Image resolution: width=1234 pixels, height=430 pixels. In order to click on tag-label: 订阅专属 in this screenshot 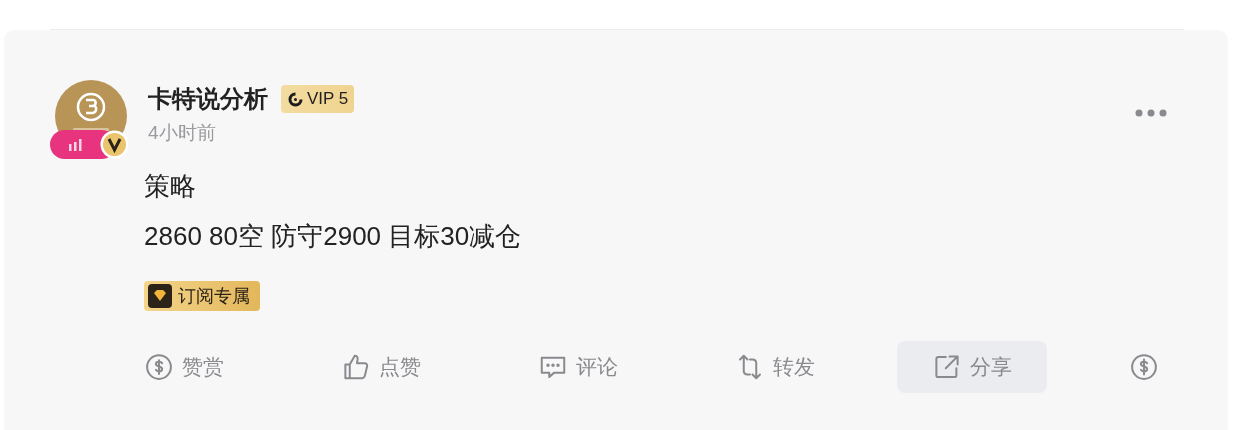, I will do `click(214, 296)`.